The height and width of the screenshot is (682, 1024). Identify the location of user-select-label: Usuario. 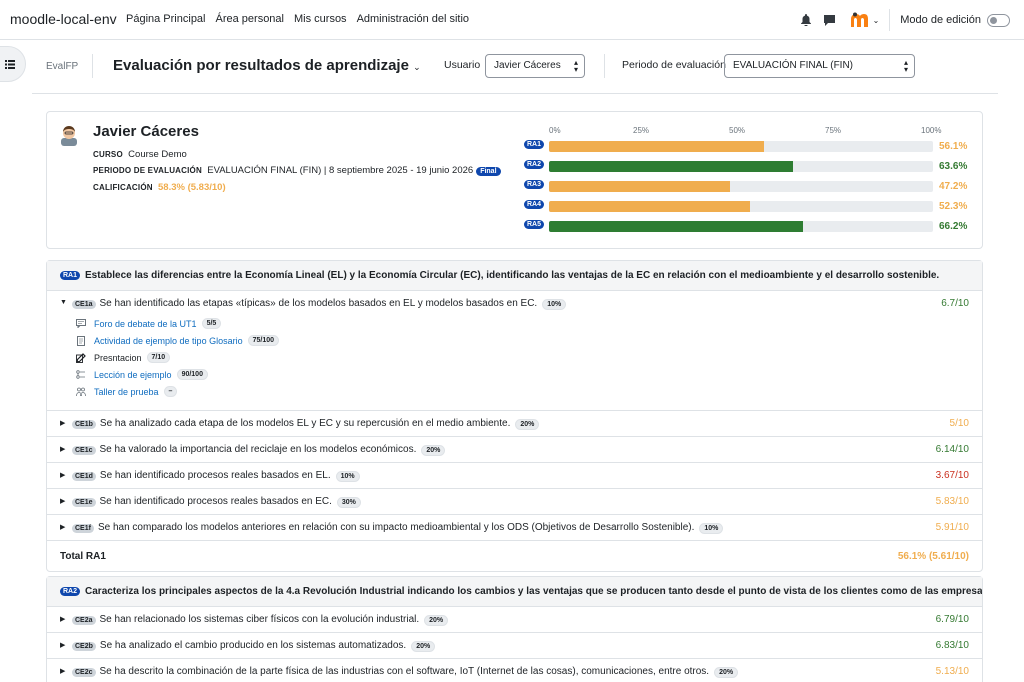
(462, 65).